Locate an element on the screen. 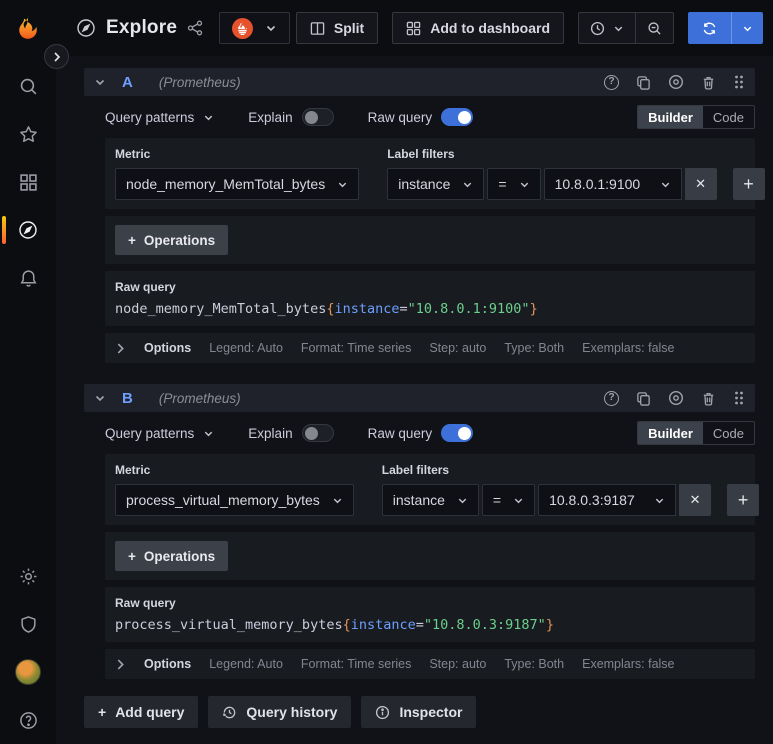 The image size is (773, 744). label-value-value: 10.8.0.1:9100 is located at coordinates (597, 184).